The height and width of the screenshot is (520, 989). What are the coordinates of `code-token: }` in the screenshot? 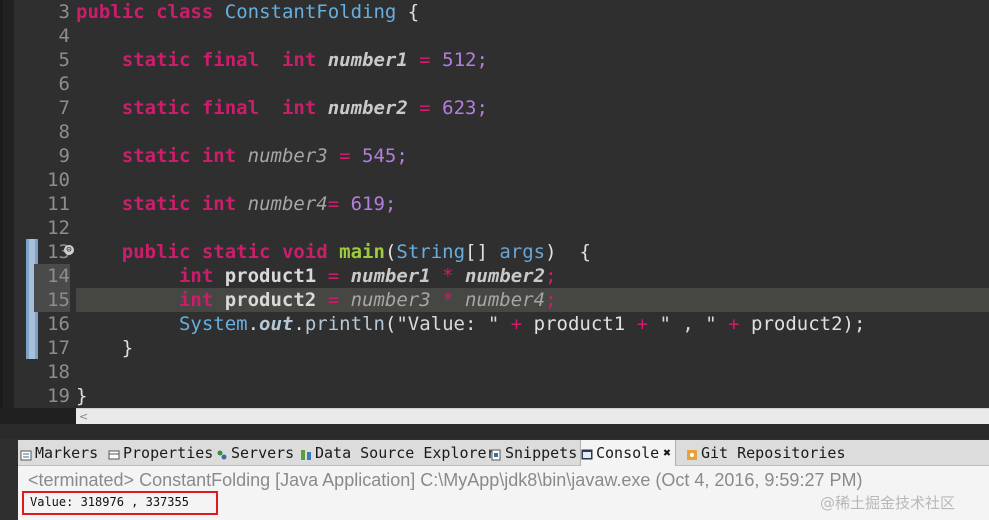 It's located at (82, 396).